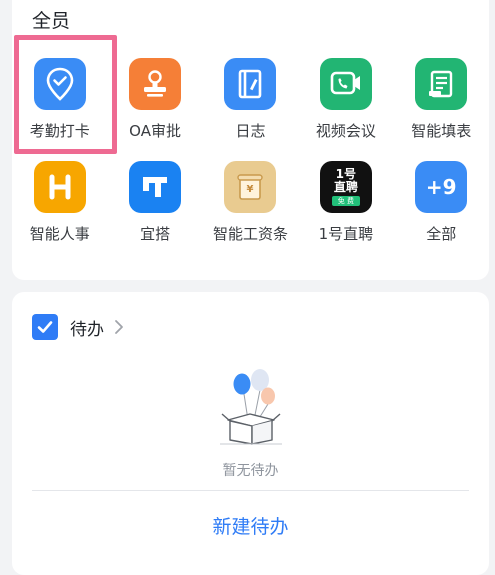  I want to click on payslip-icon: ¥, so click(250, 187).